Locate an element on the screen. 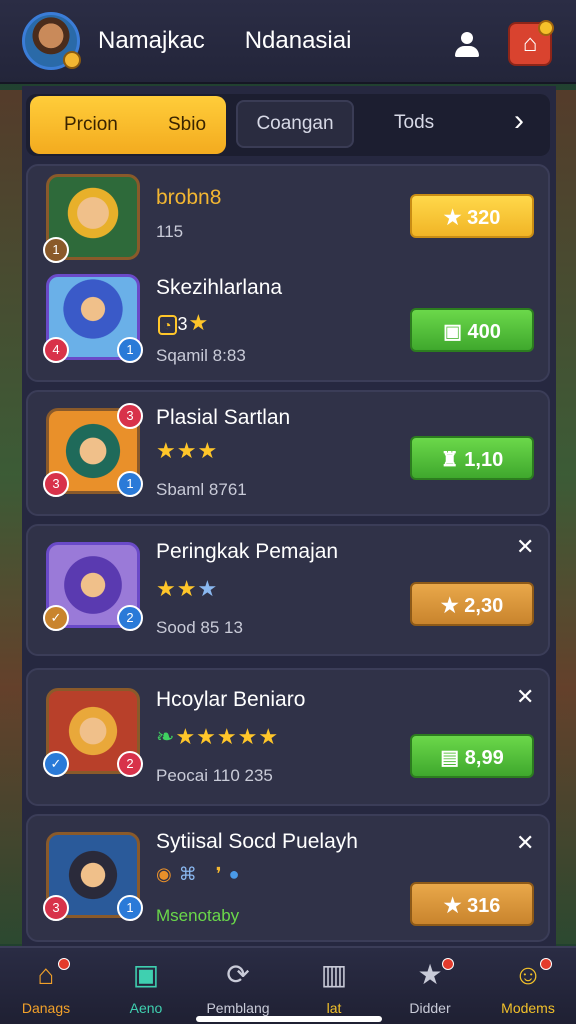  hero-portrait: 3 3 1 is located at coordinates (93, 450).